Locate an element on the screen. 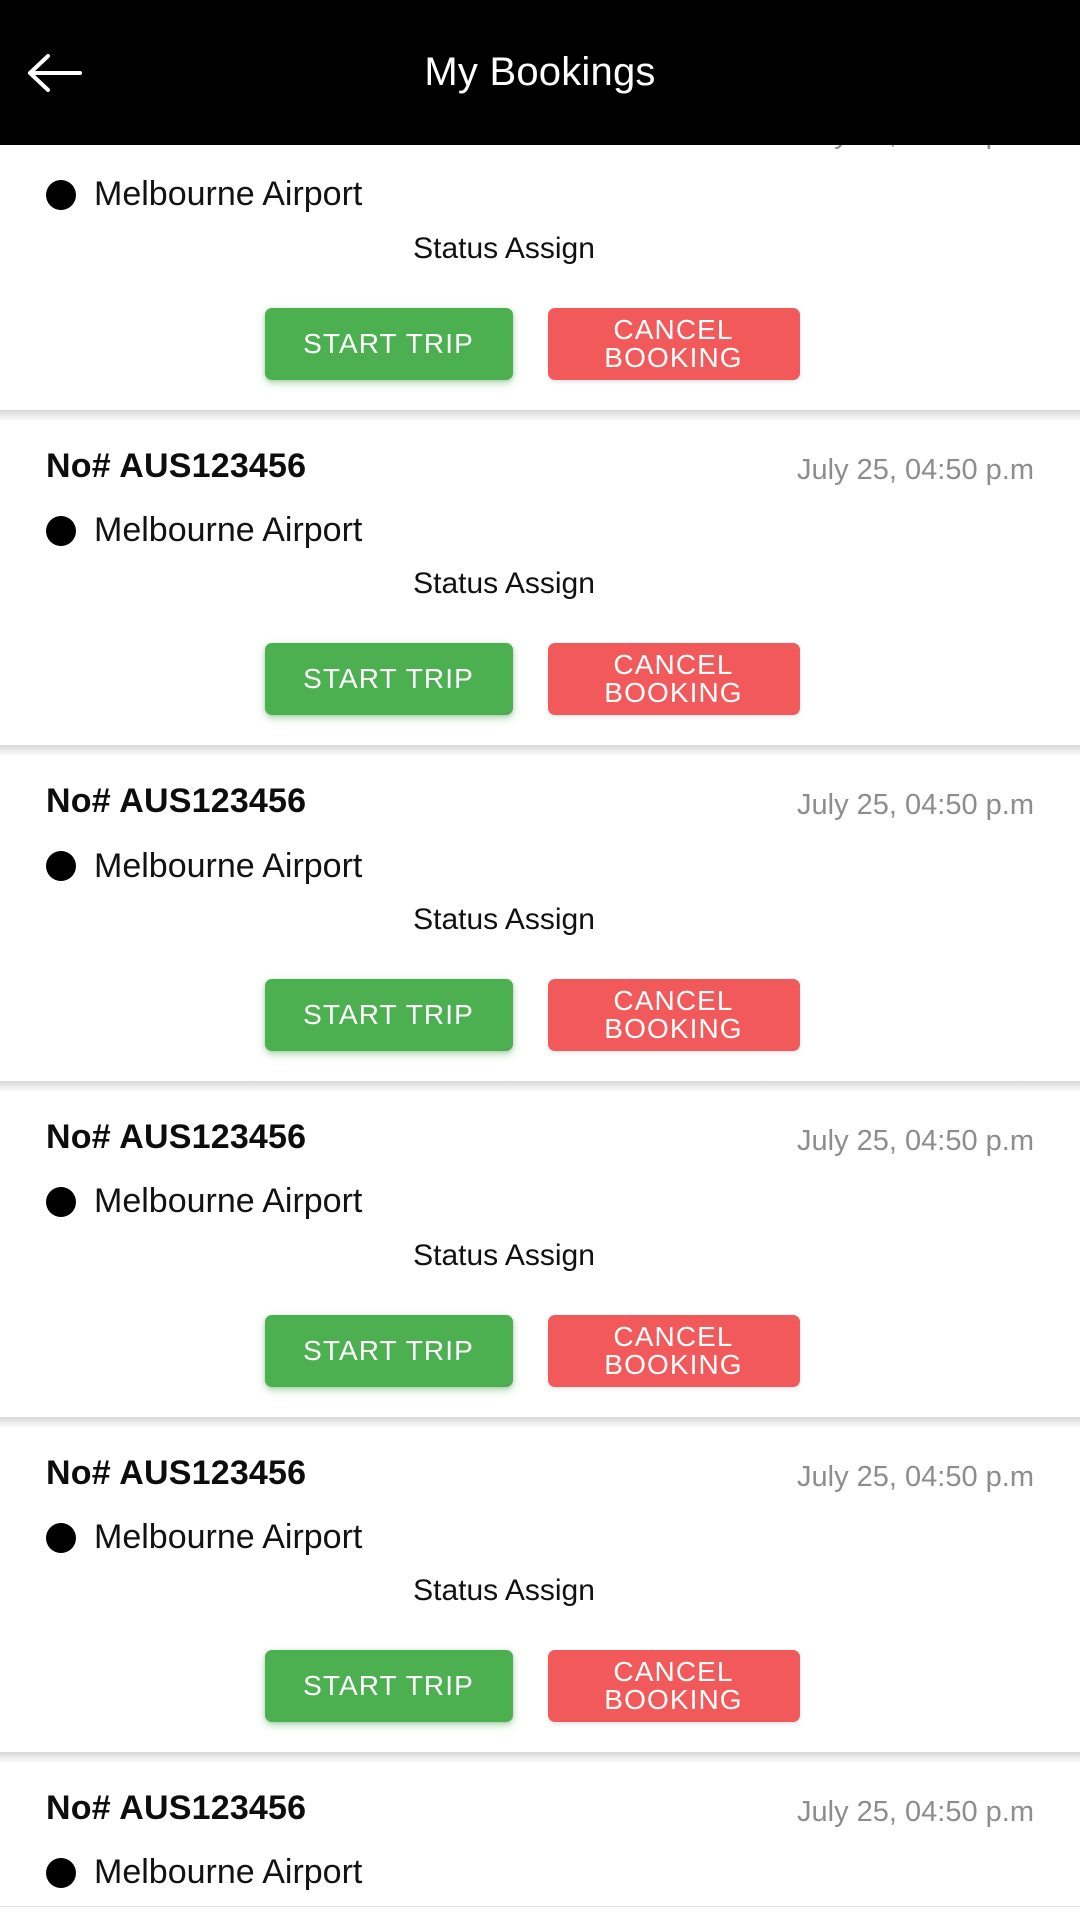  bottom-partial-card is located at coordinates (540, 1913).